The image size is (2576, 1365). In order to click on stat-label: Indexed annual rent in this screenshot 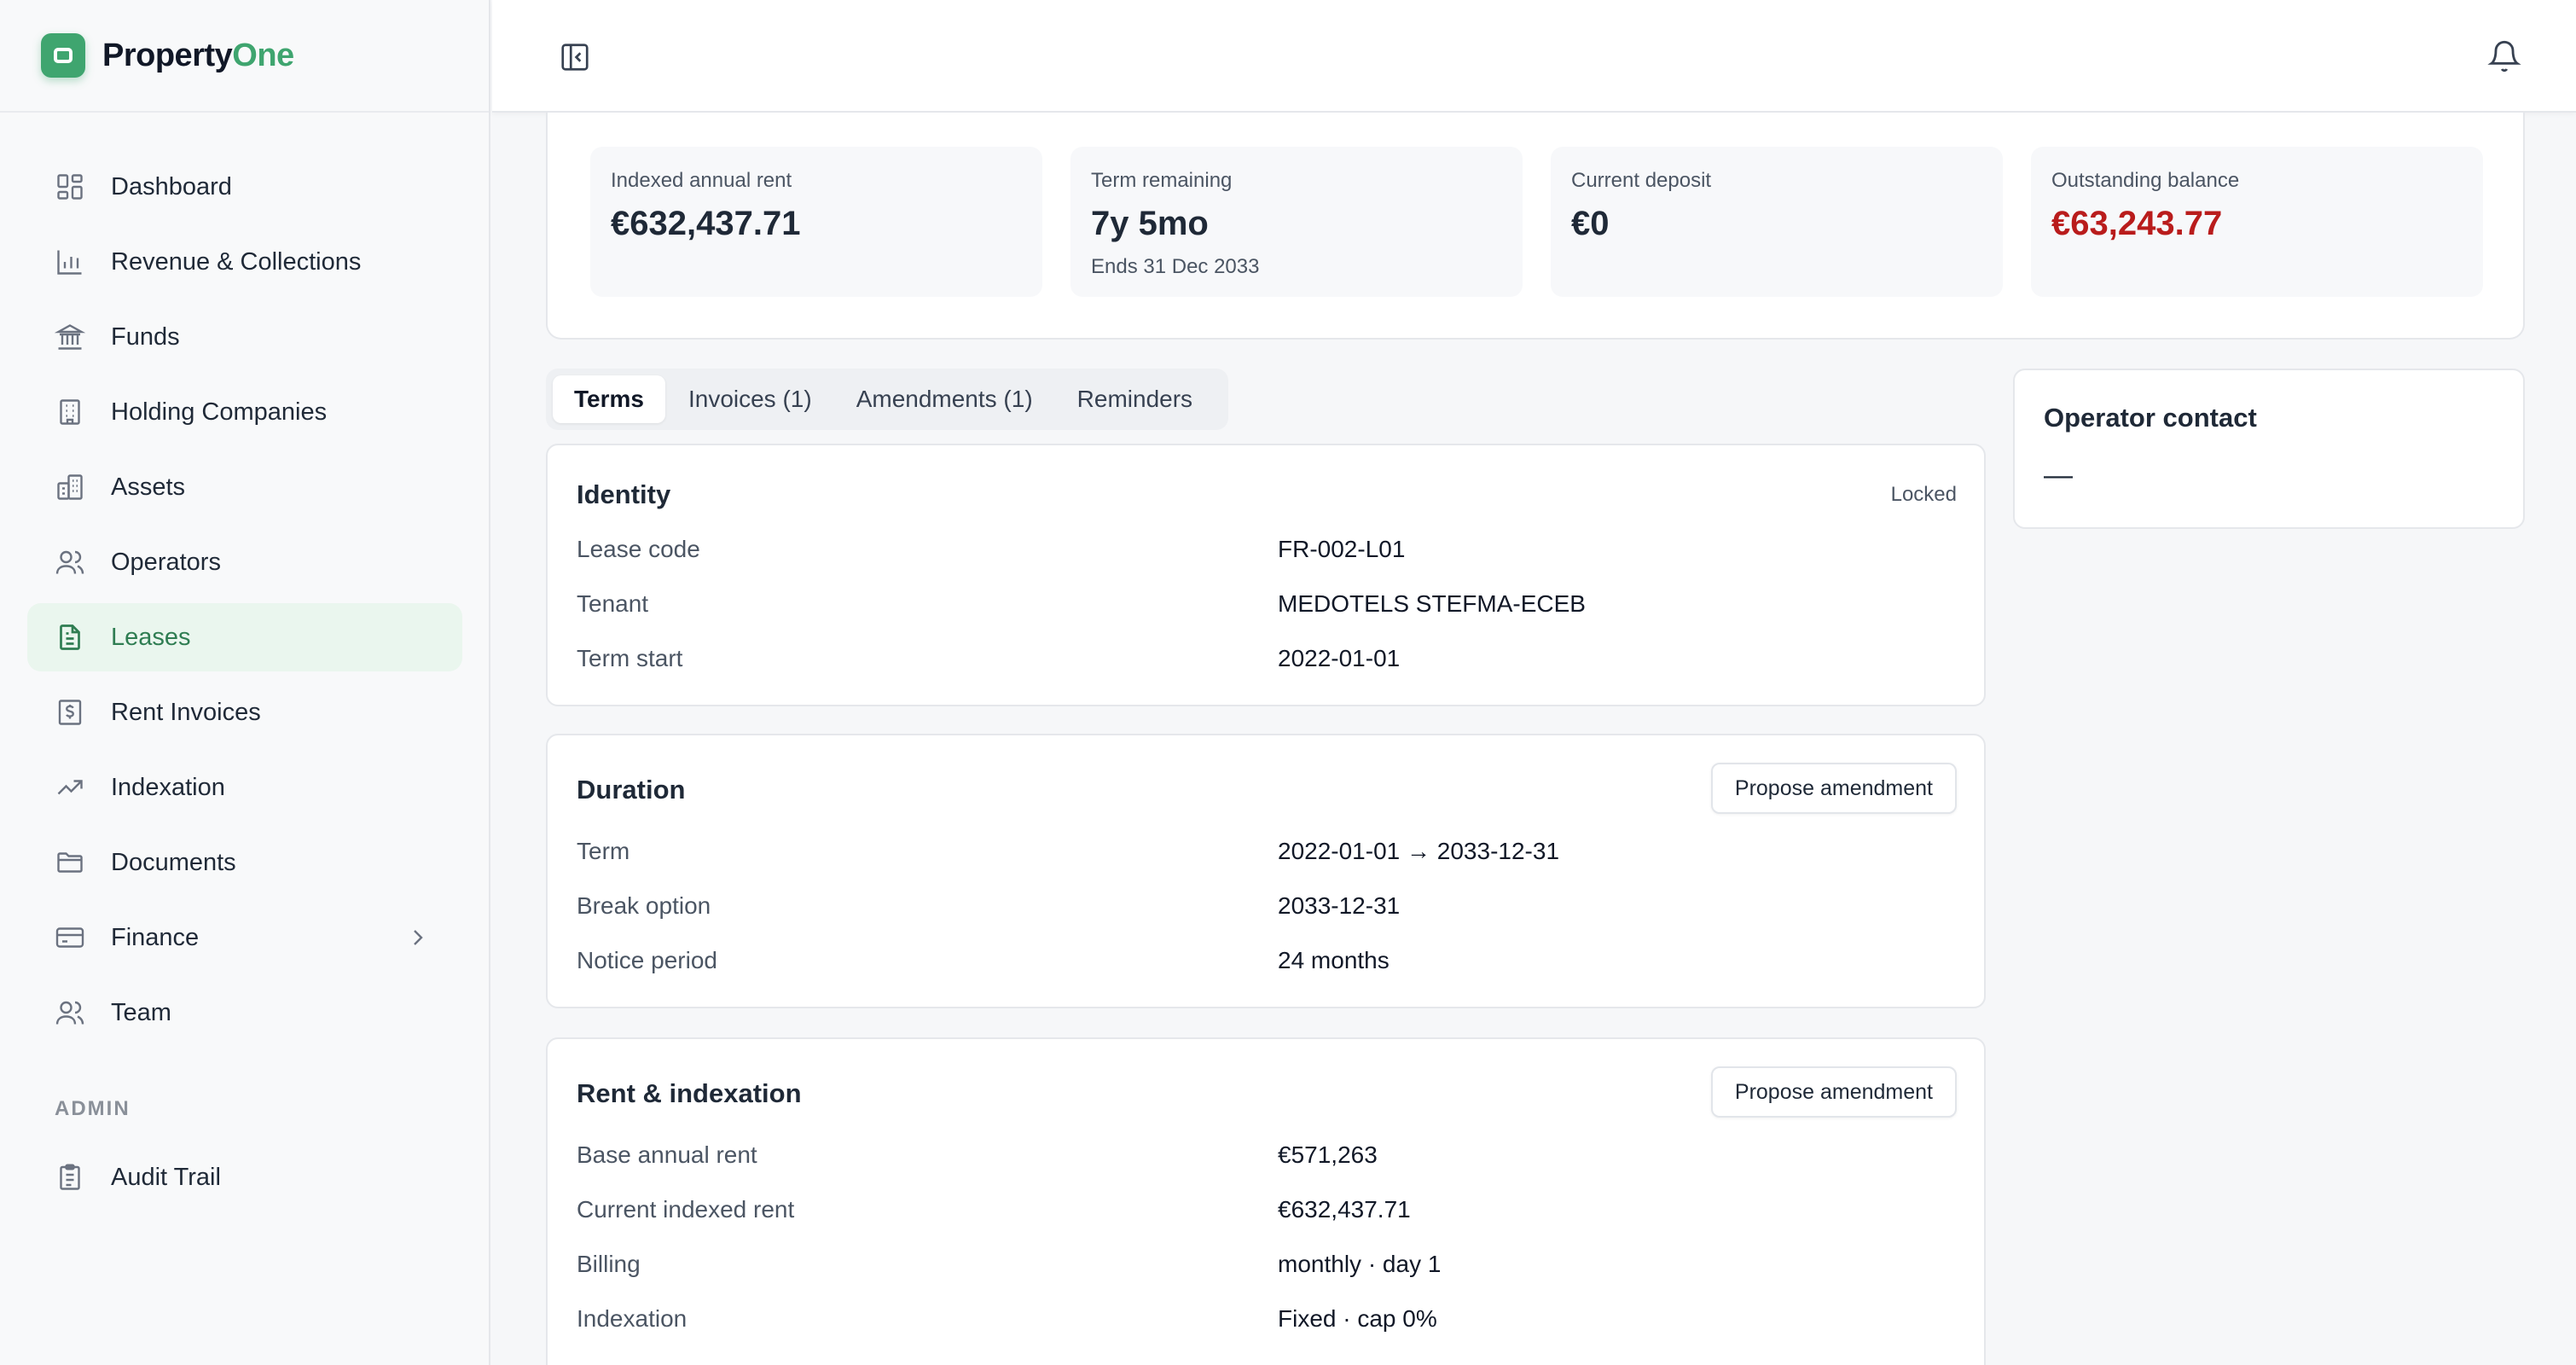, I will do `click(701, 181)`.